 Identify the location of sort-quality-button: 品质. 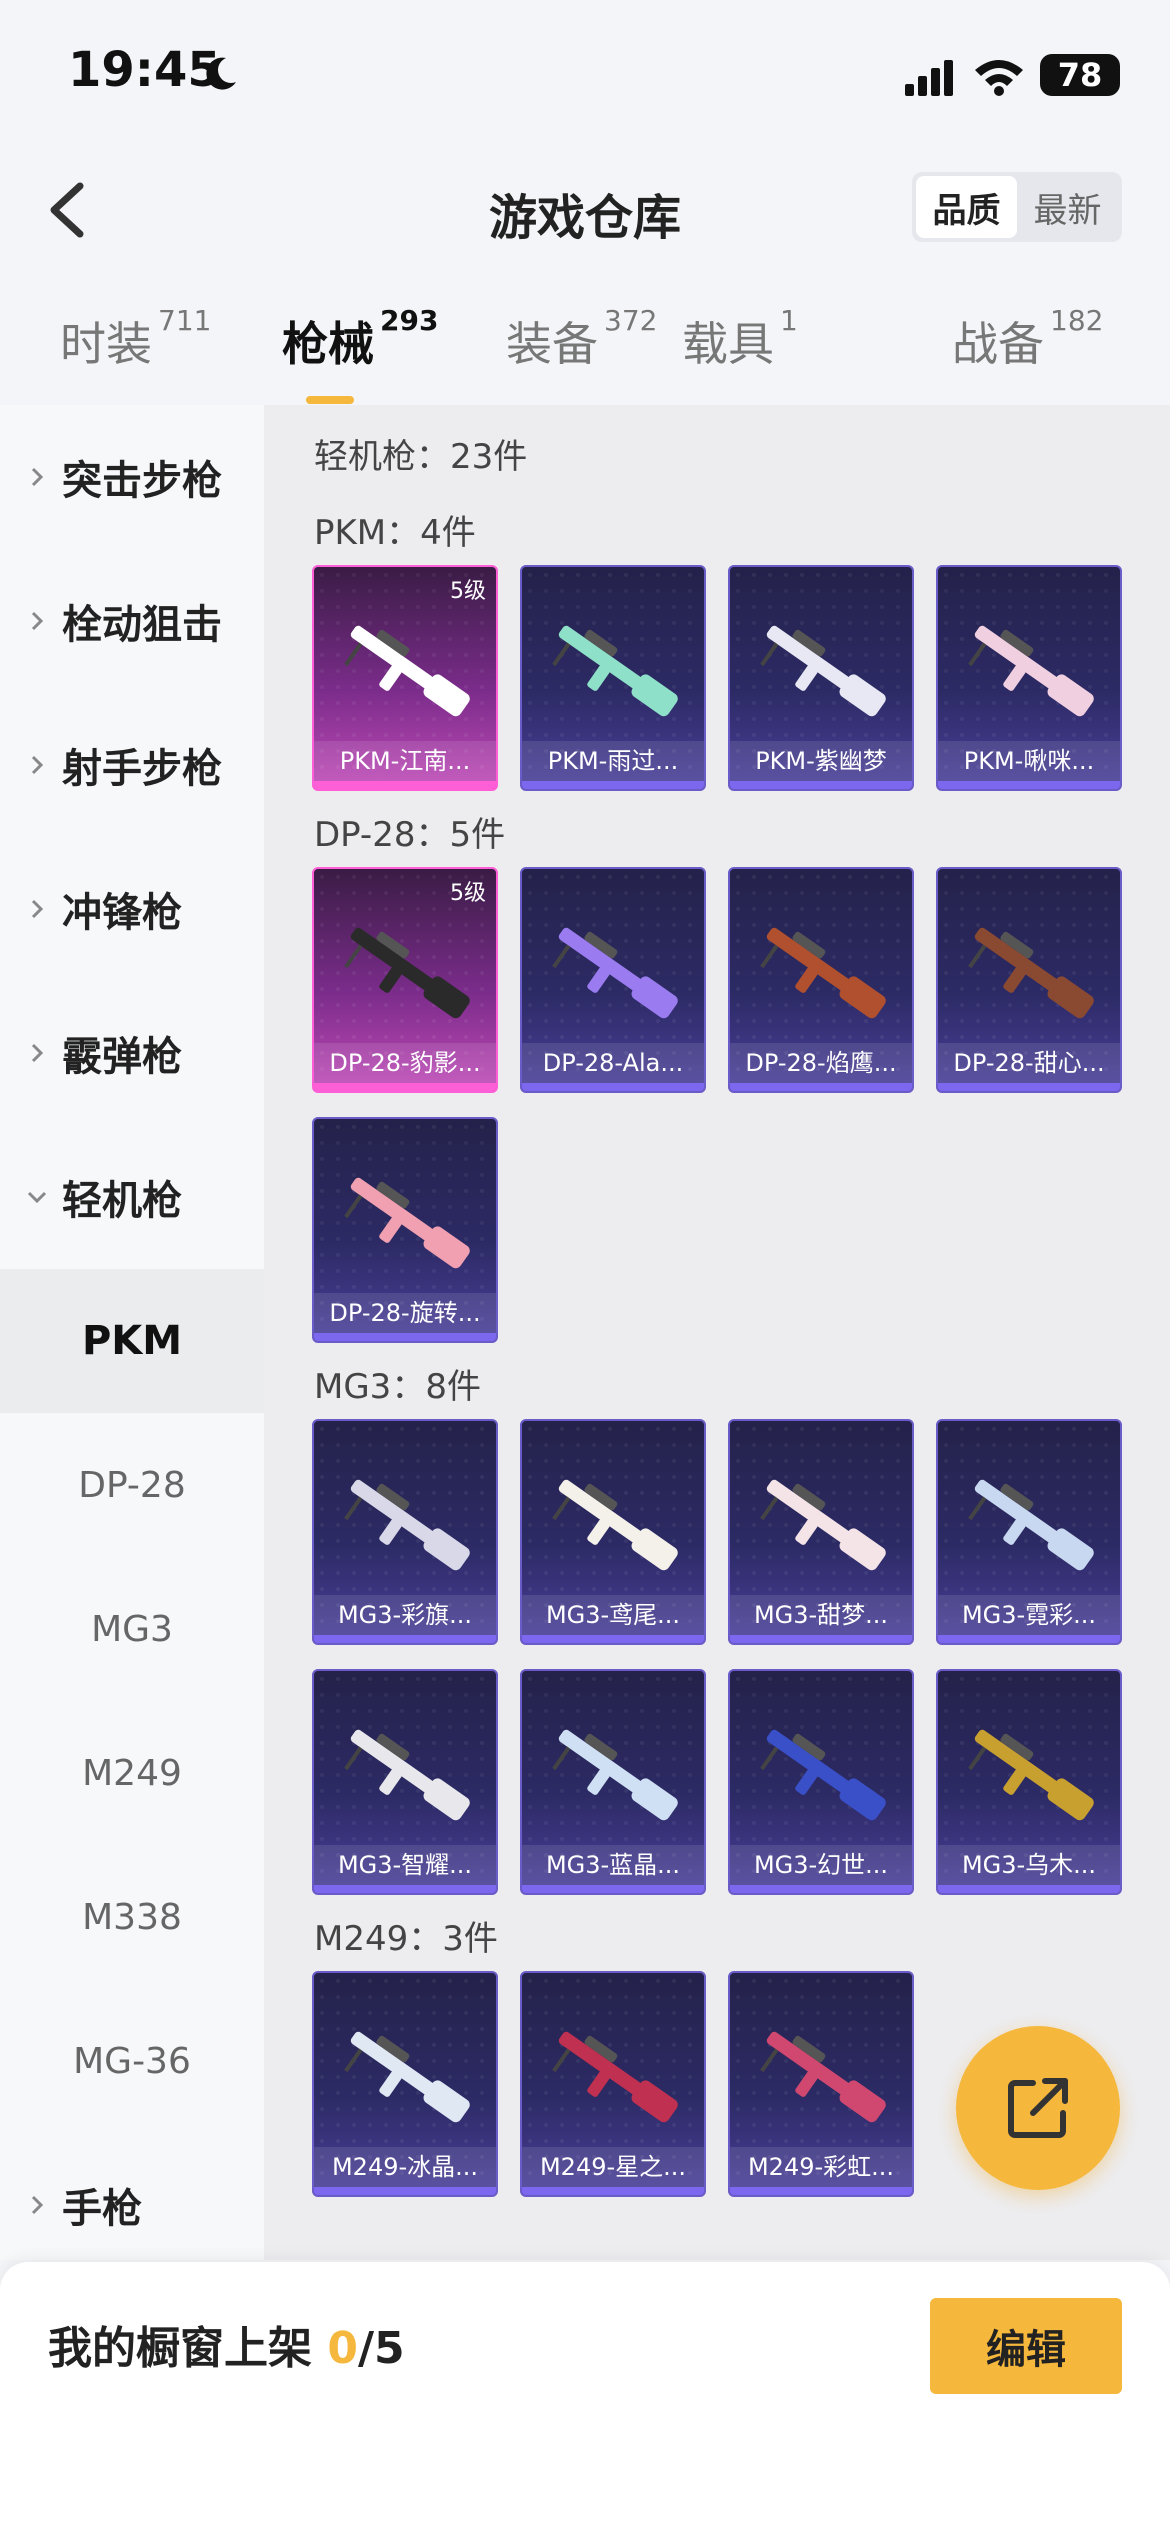
(966, 207).